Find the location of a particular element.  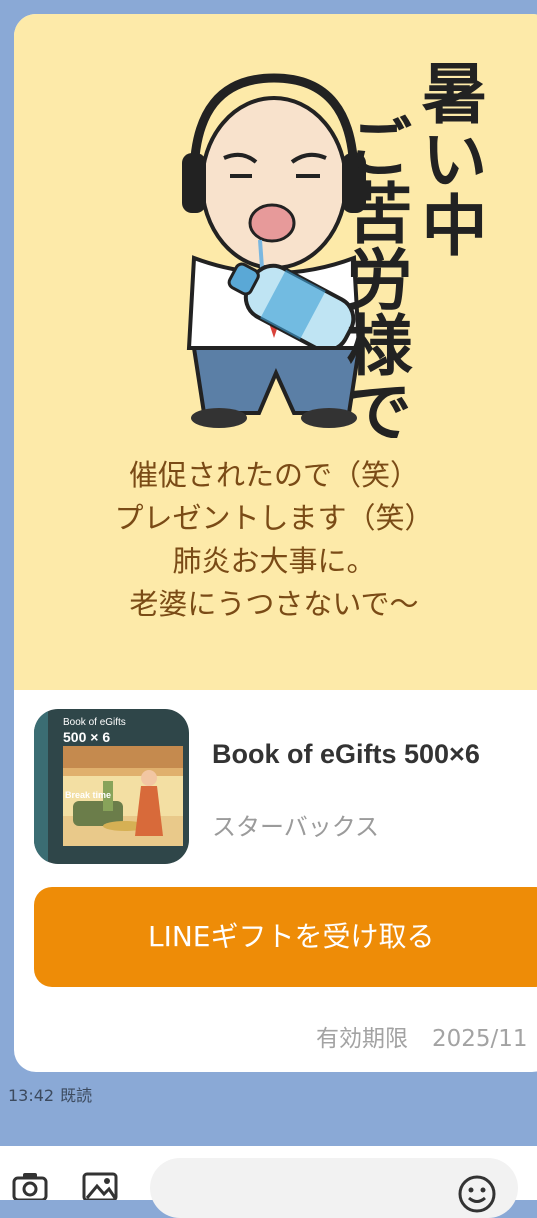

message-line: プレゼントします（笑） is located at coordinates (274, 518).